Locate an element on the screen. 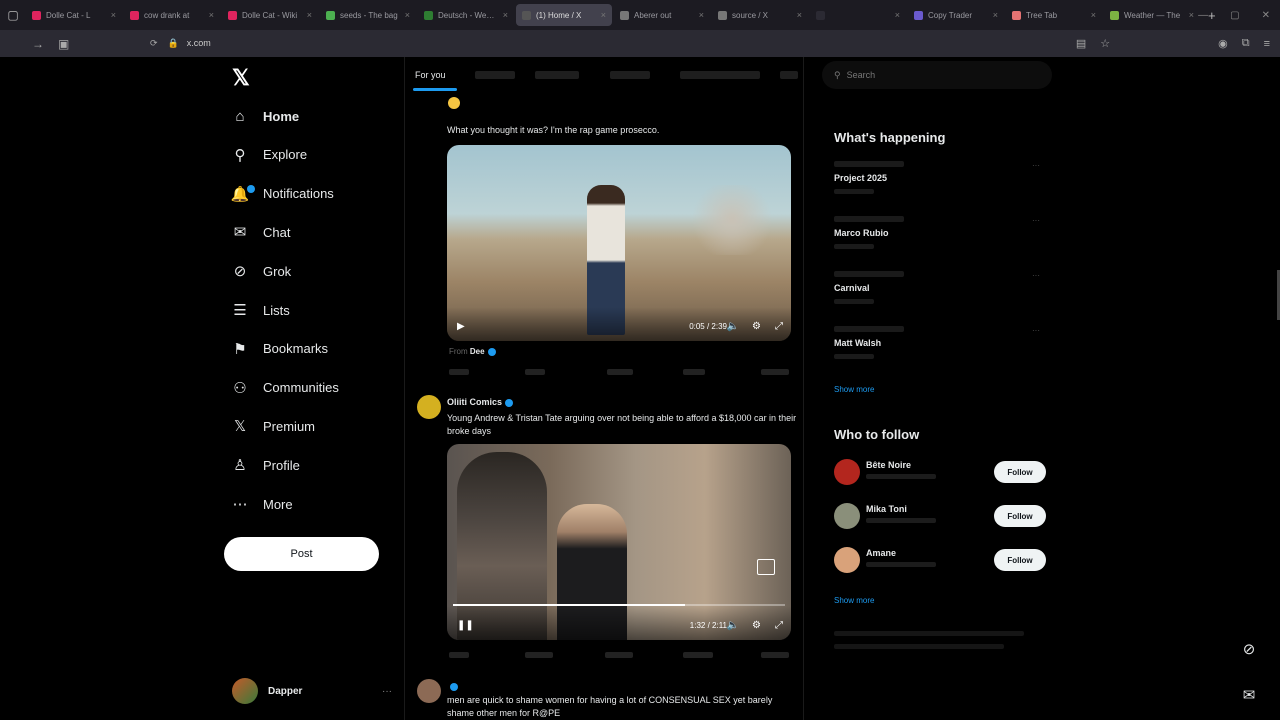  like-icon is located at coordinates (619, 655).